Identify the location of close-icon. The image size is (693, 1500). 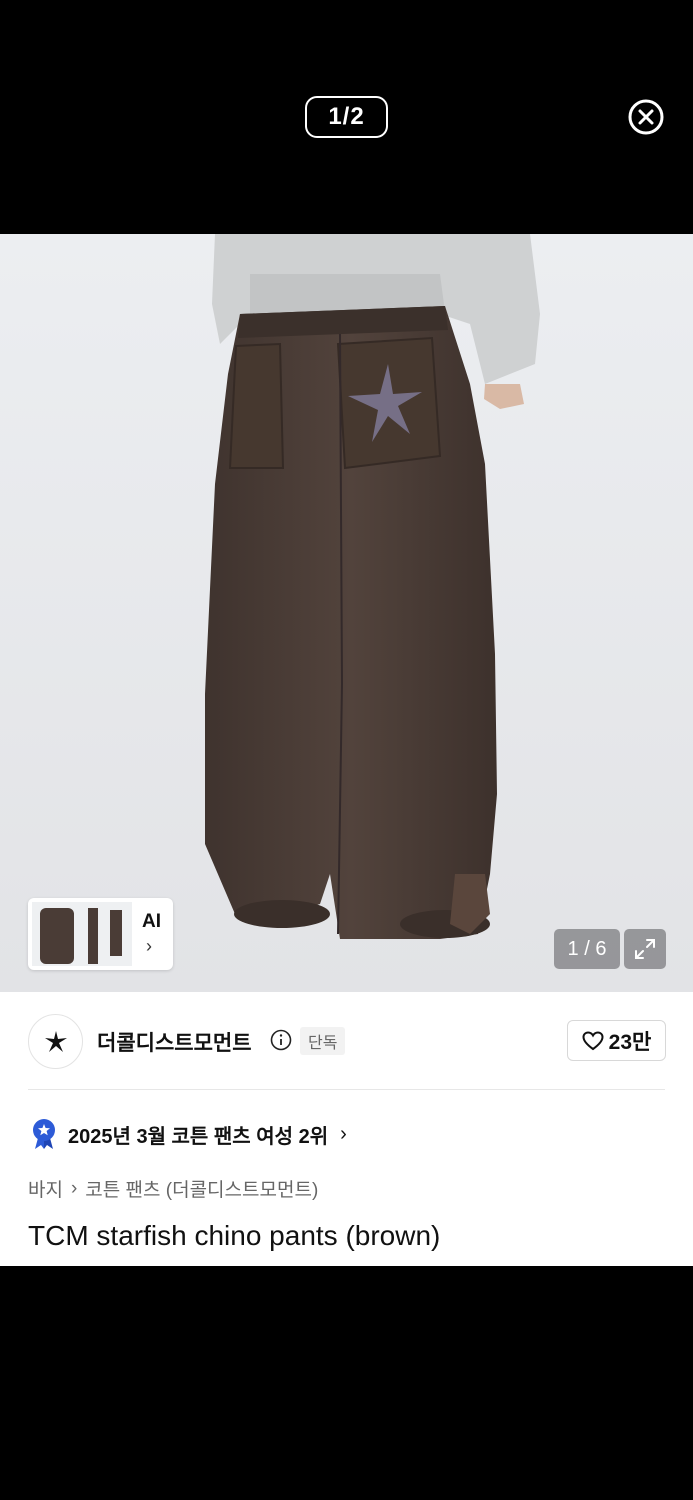
(646, 117).